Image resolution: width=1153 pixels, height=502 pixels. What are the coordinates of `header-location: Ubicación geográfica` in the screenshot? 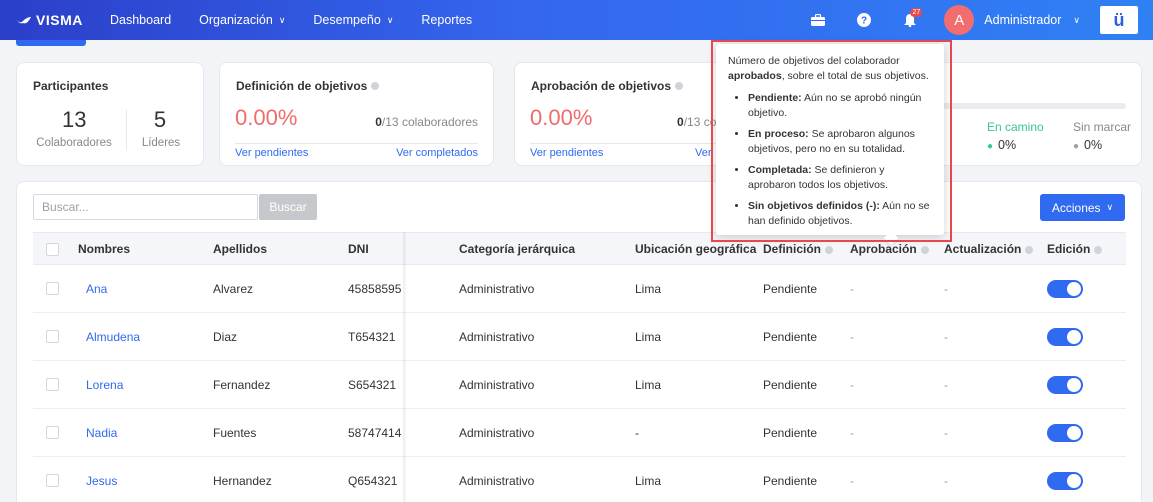 It's located at (695, 249).